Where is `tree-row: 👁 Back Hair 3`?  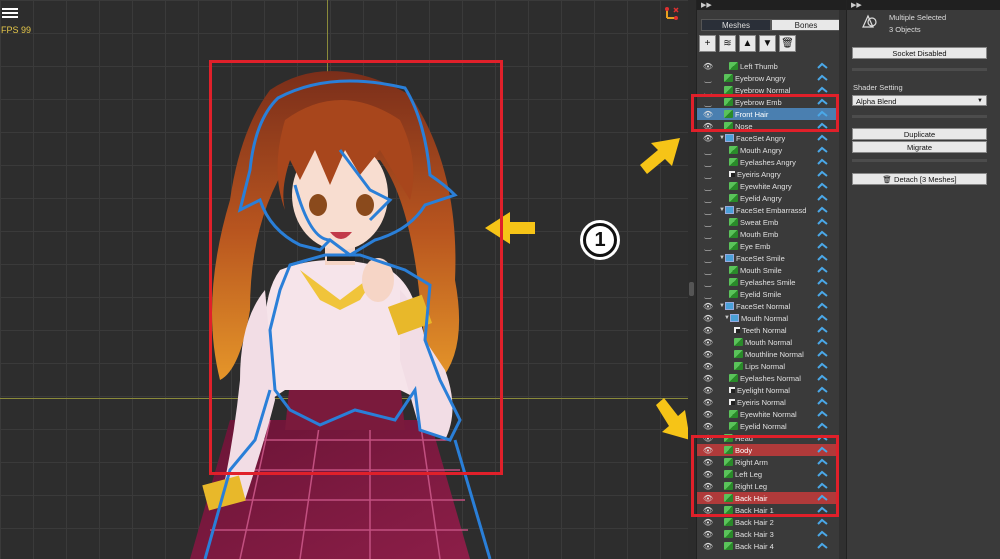 tree-row: 👁 Back Hair 3 is located at coordinates (767, 534).